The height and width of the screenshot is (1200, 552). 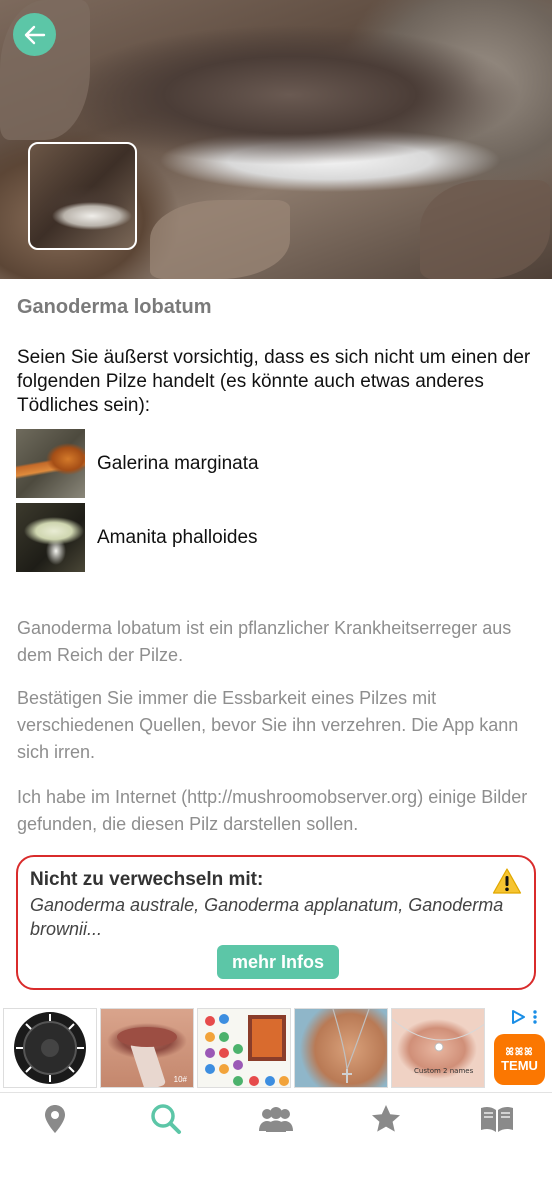 I want to click on arrow-left-icon, so click(x=34, y=34).